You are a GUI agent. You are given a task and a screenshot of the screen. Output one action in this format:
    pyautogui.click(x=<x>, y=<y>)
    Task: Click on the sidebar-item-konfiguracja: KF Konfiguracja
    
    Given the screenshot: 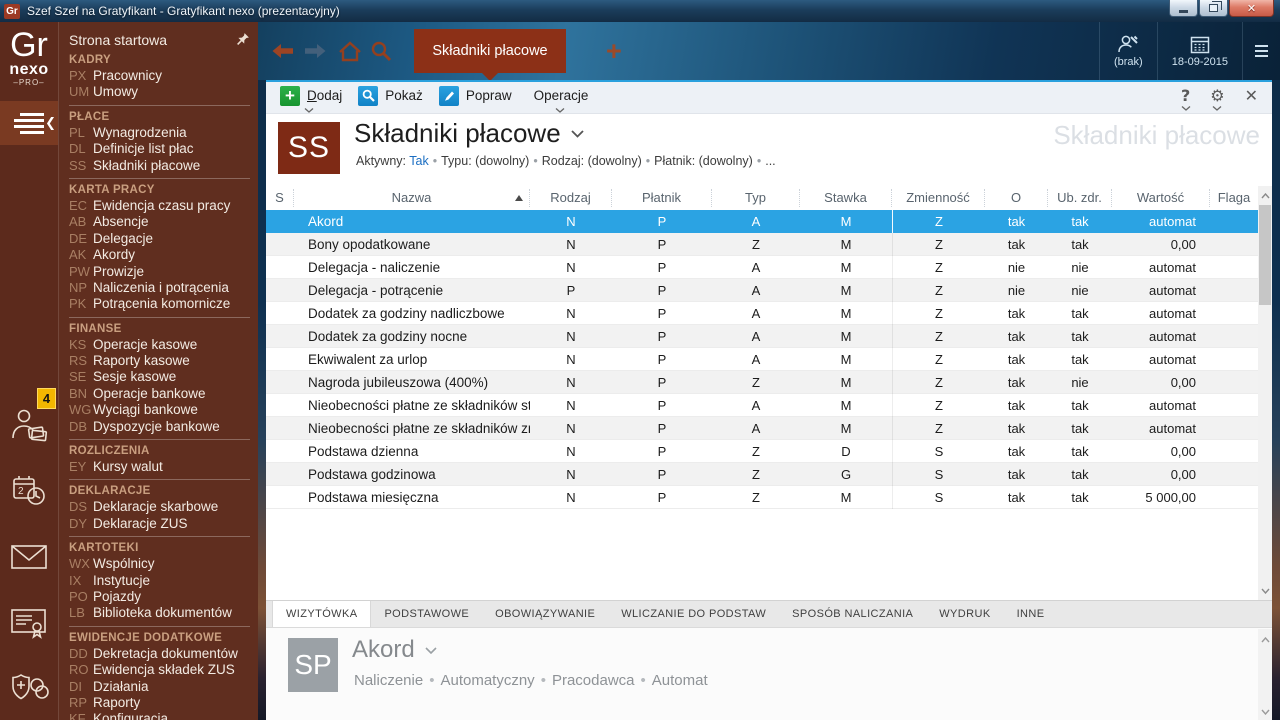 What is the action you would take?
    pyautogui.click(x=159, y=715)
    